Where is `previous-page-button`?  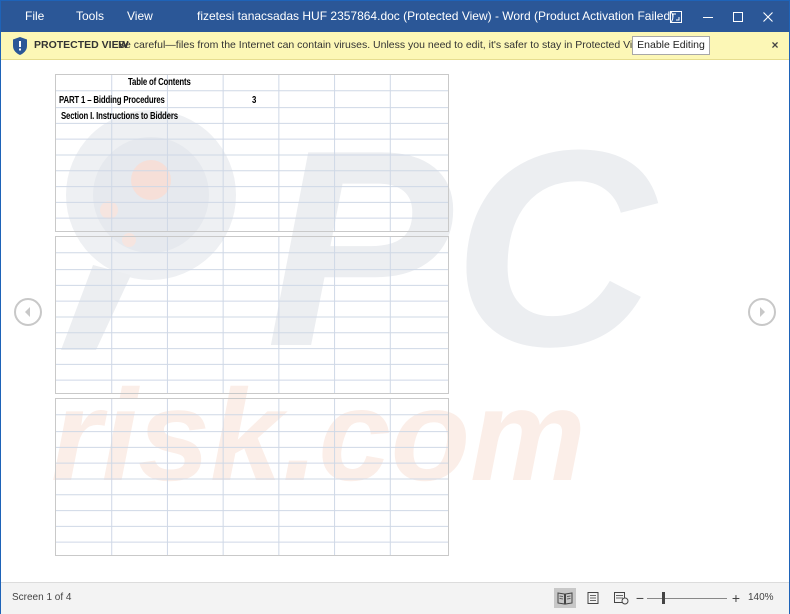 previous-page-button is located at coordinates (28, 312).